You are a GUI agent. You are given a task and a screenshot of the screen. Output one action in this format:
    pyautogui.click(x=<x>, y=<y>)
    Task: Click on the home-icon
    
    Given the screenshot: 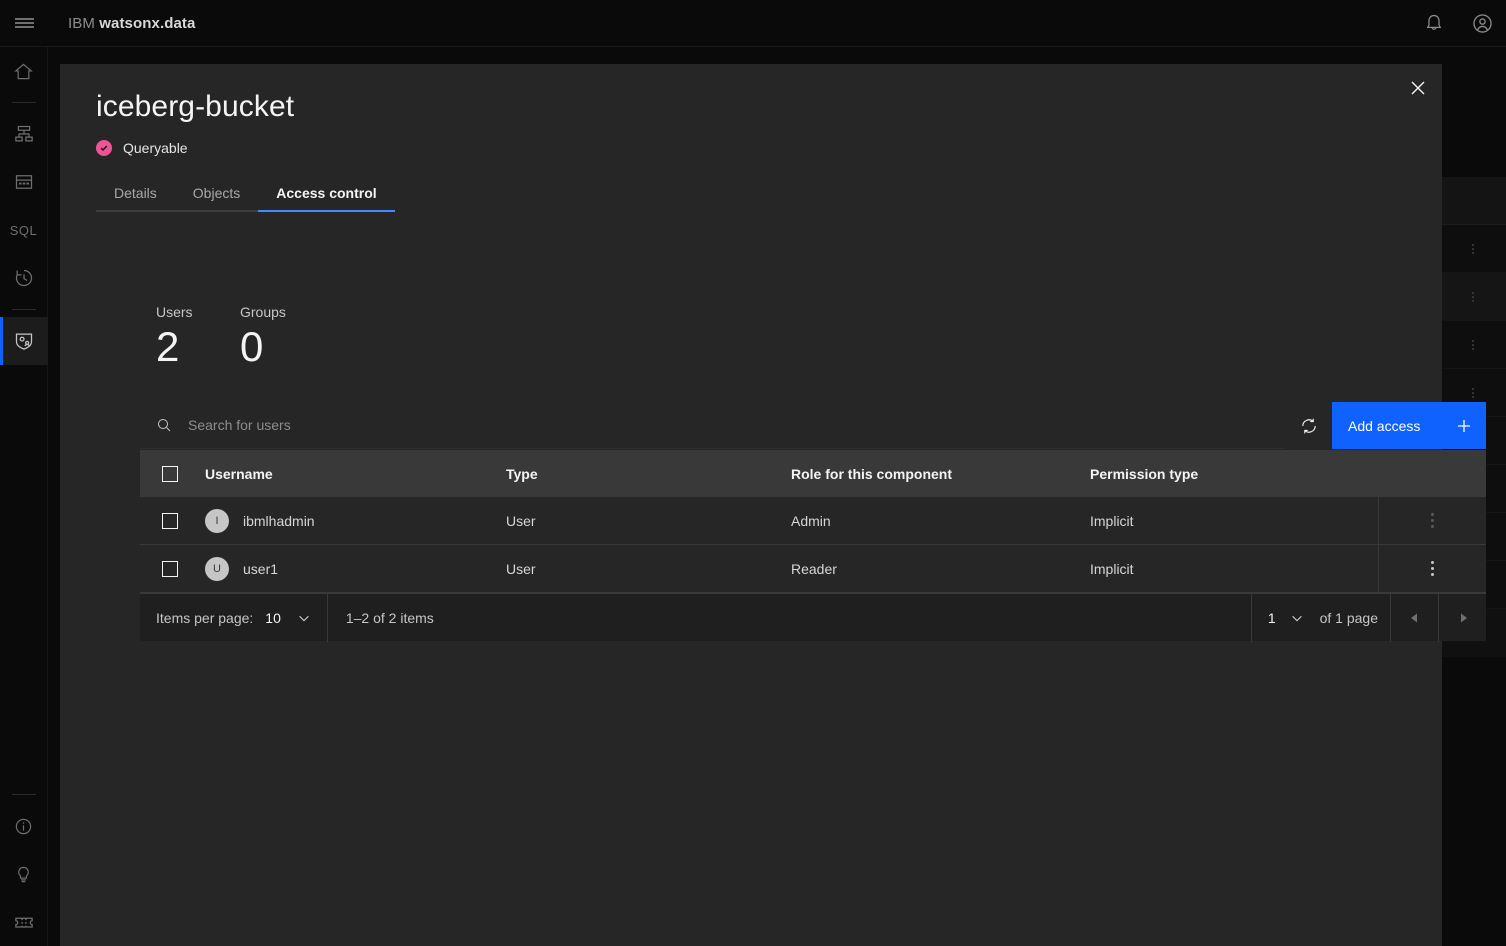 What is the action you would take?
    pyautogui.click(x=23, y=71)
    